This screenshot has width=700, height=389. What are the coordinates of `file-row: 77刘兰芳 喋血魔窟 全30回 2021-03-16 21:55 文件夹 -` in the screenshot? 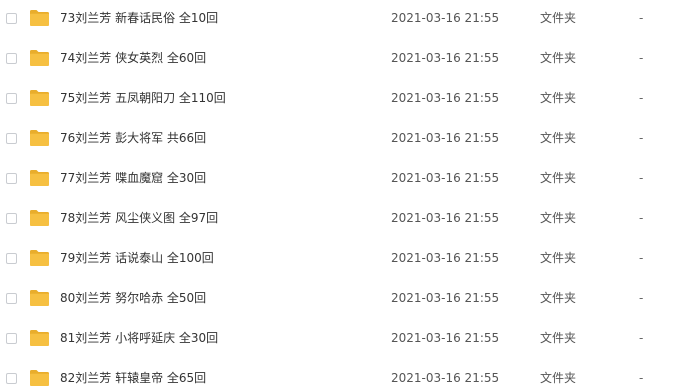 It's located at (350, 185).